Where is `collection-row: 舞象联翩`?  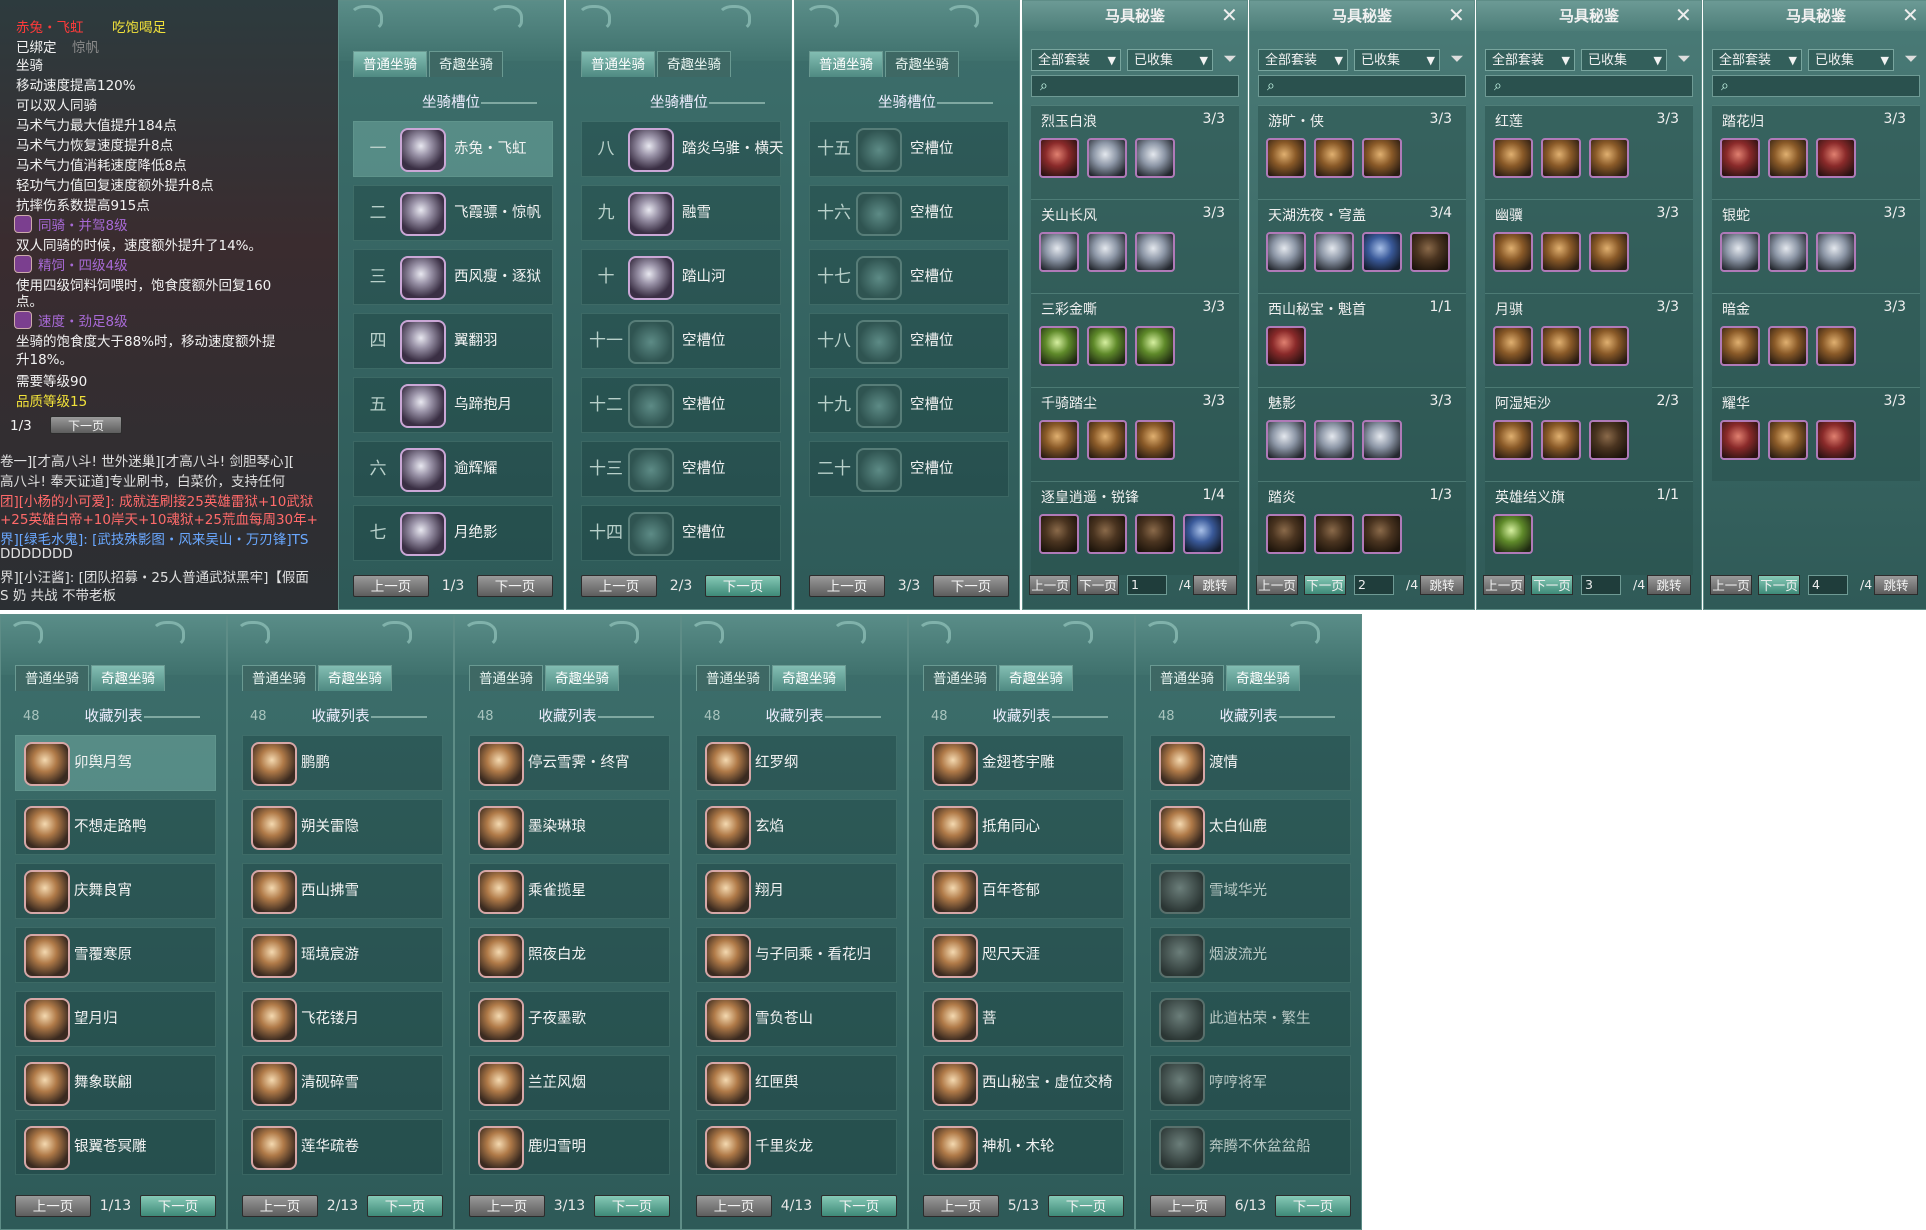 collection-row: 舞象联翩 is located at coordinates (115, 1083).